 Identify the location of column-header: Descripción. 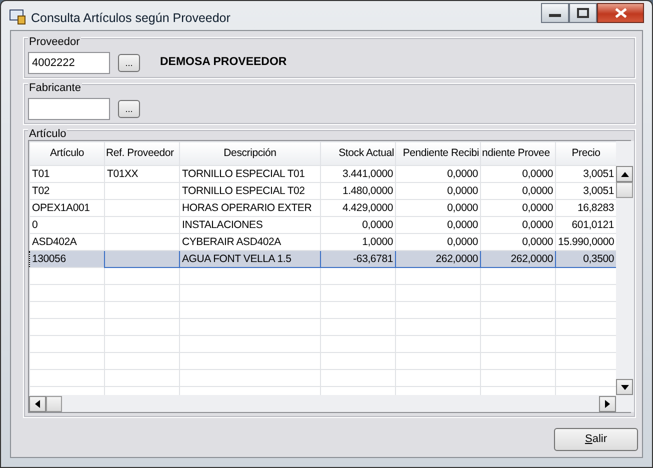
(250, 154).